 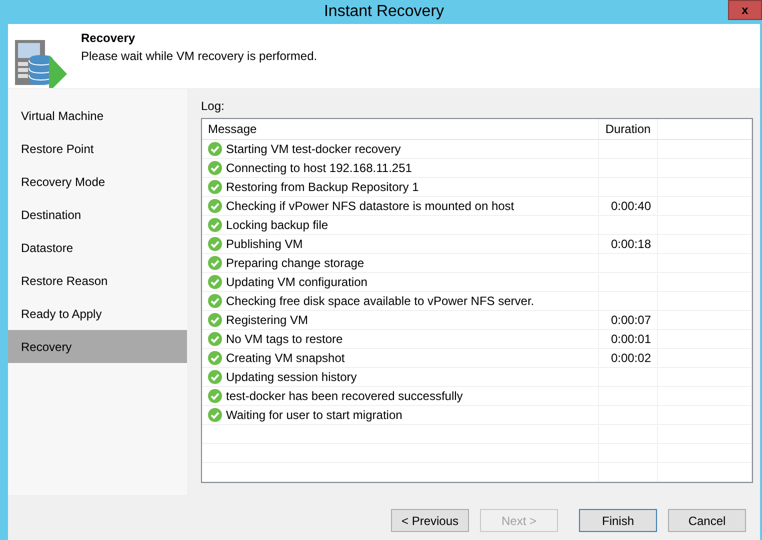 What do you see at coordinates (314, 415) in the screenshot?
I see `log-message: Waiting for user to start migration` at bounding box center [314, 415].